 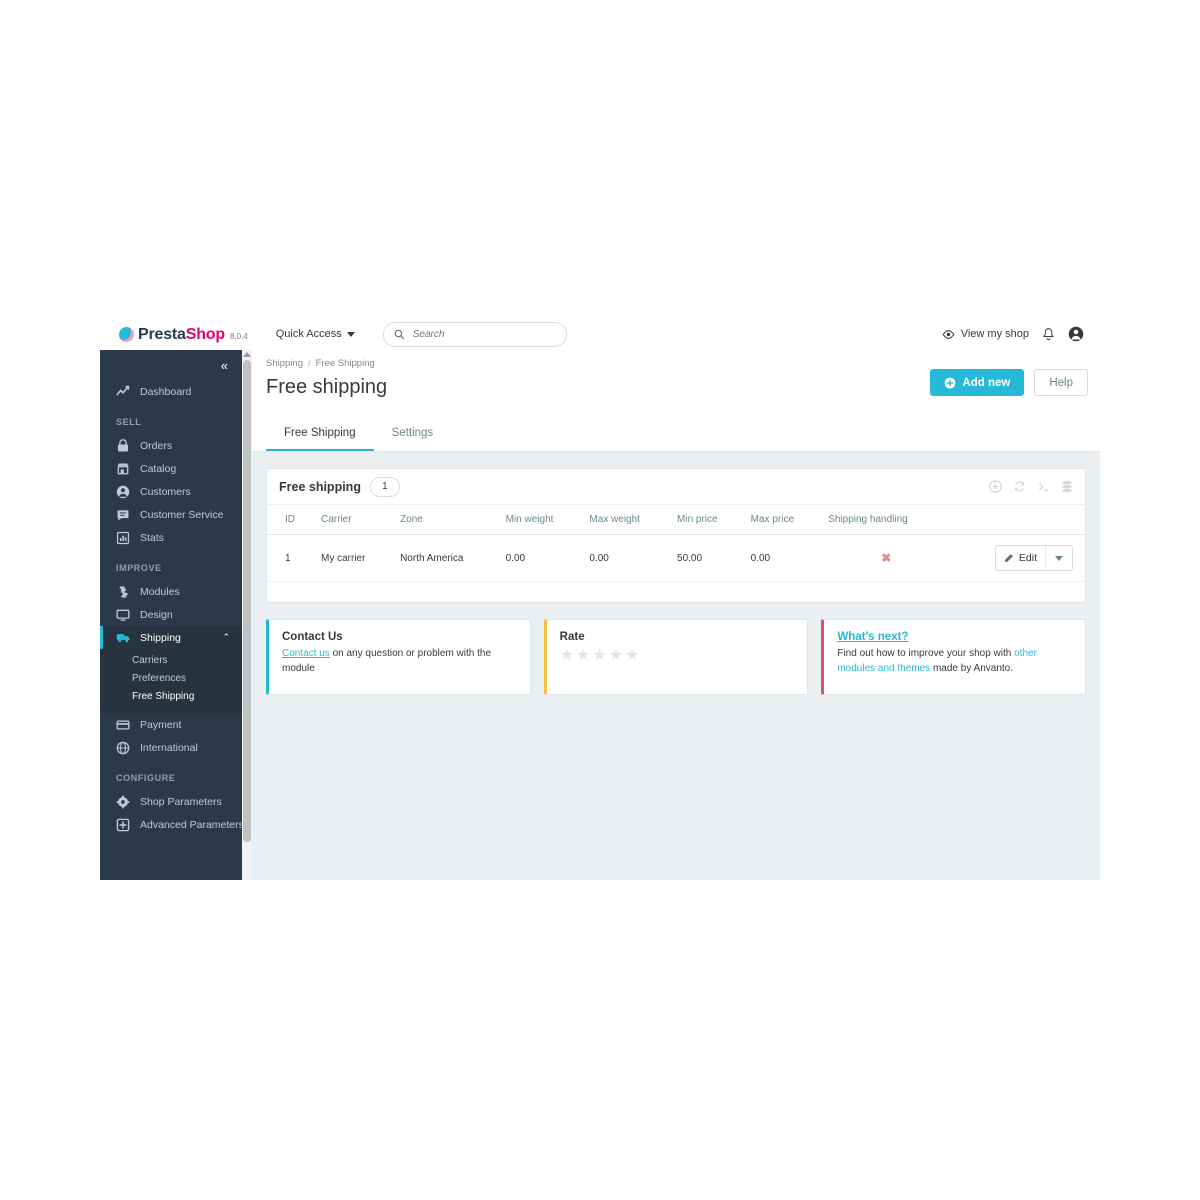 What do you see at coordinates (171, 801) in the screenshot?
I see `sidebar-item-shop-parameters: Shop Parameters` at bounding box center [171, 801].